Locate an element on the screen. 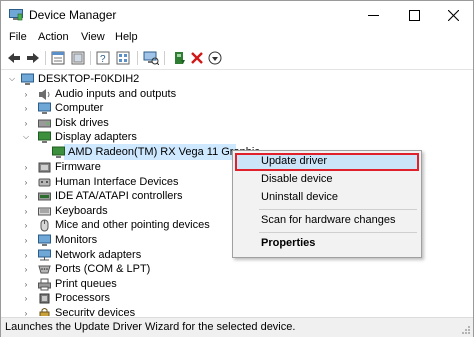 The height and width of the screenshot is (337, 474). maximize-button is located at coordinates (414, 15).